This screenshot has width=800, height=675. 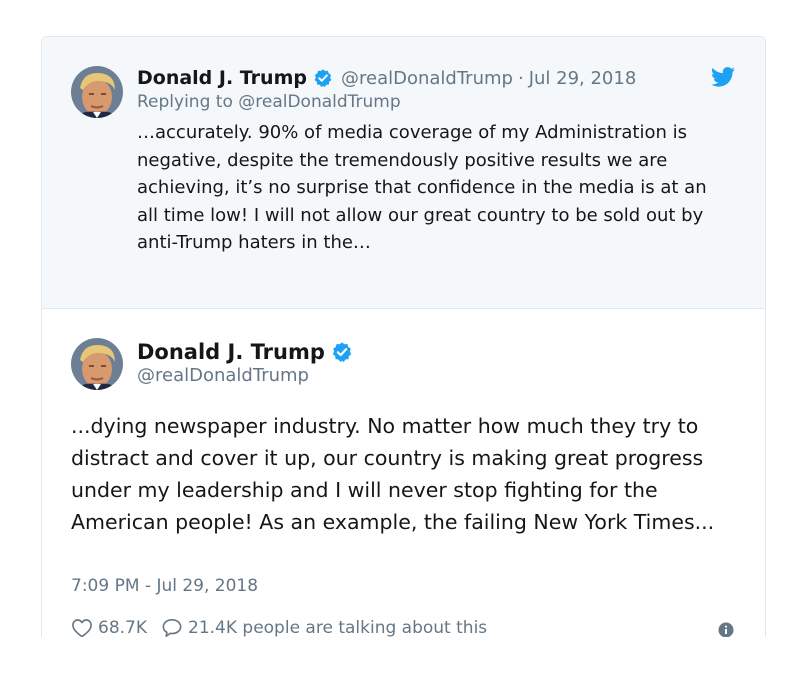 I want to click on reply-action: 21.4K people are talking about this, so click(x=324, y=627).